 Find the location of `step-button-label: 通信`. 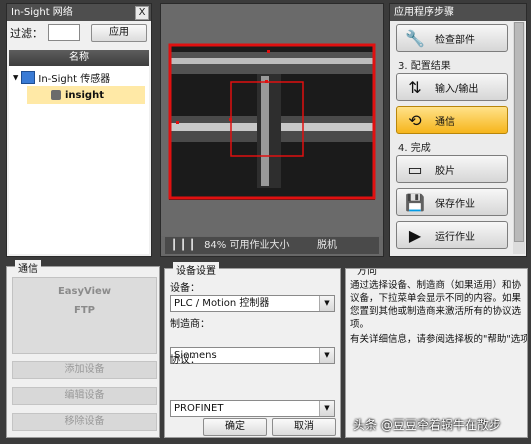

step-button-label: 通信 is located at coordinates (445, 122).